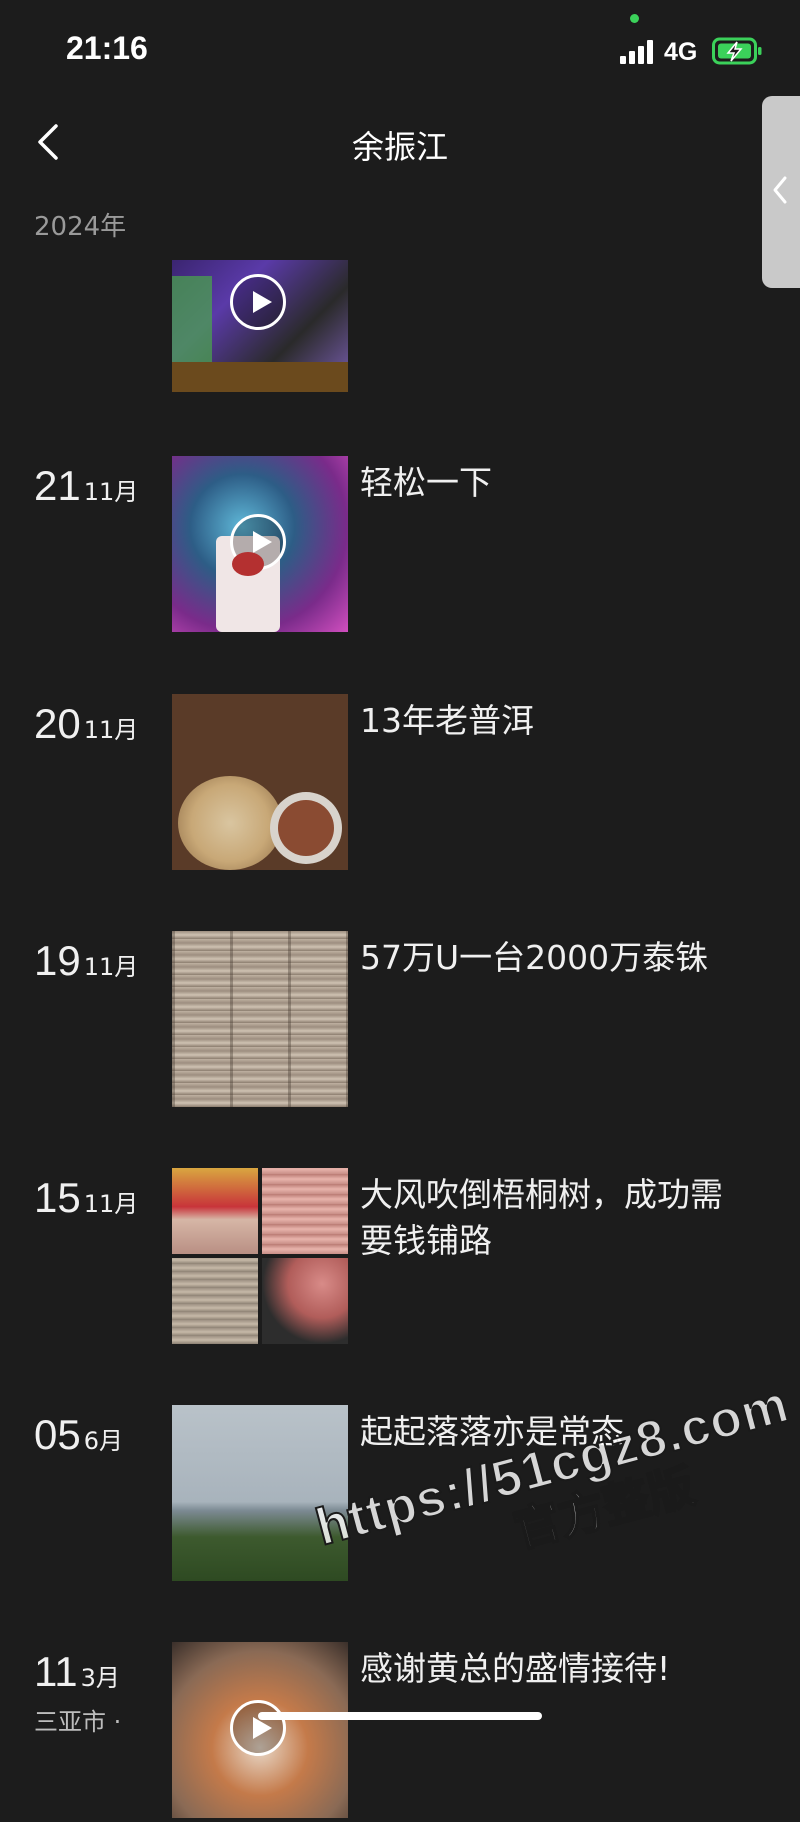  What do you see at coordinates (400, 1716) in the screenshot?
I see `home-indicator` at bounding box center [400, 1716].